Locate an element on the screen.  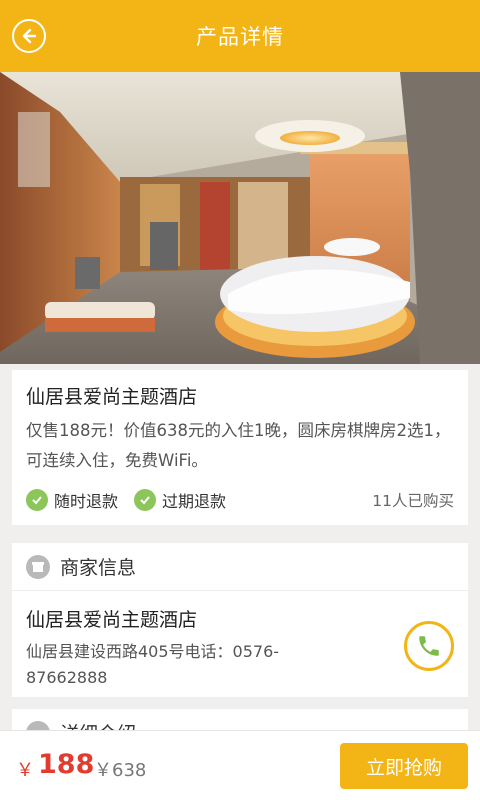
currency-symbol: ￥ is located at coordinates (25, 770).